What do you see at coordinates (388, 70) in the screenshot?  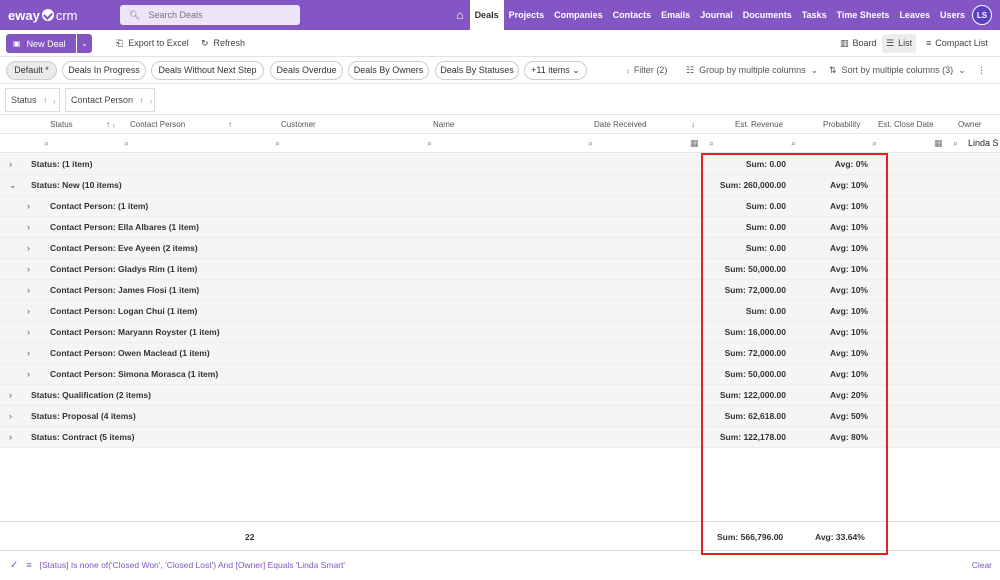 I see `view-deals-by-owners: Deals By Owners` at bounding box center [388, 70].